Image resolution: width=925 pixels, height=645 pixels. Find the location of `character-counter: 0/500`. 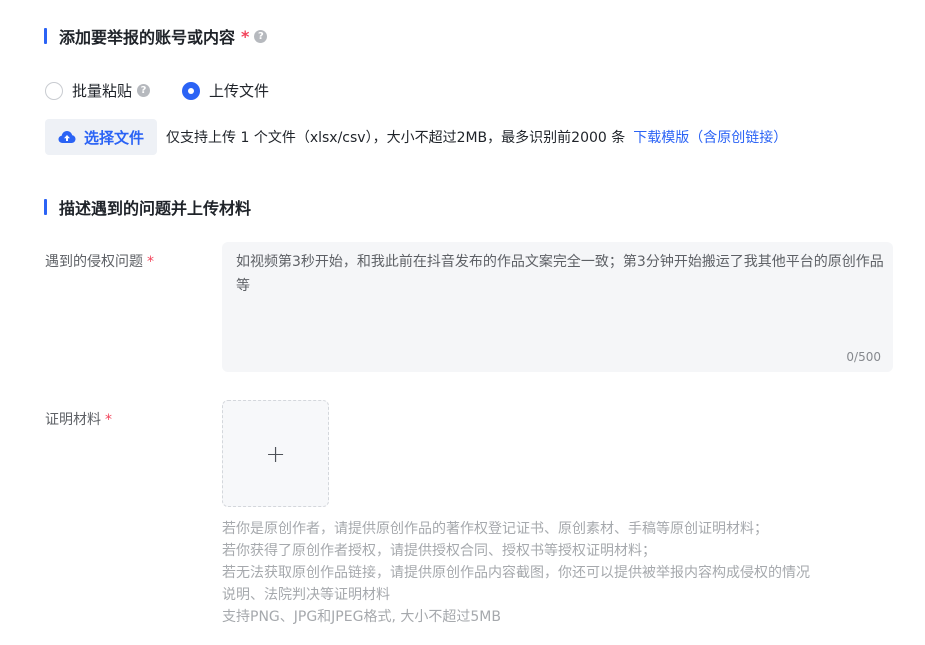

character-counter: 0/500 is located at coordinates (863, 357).